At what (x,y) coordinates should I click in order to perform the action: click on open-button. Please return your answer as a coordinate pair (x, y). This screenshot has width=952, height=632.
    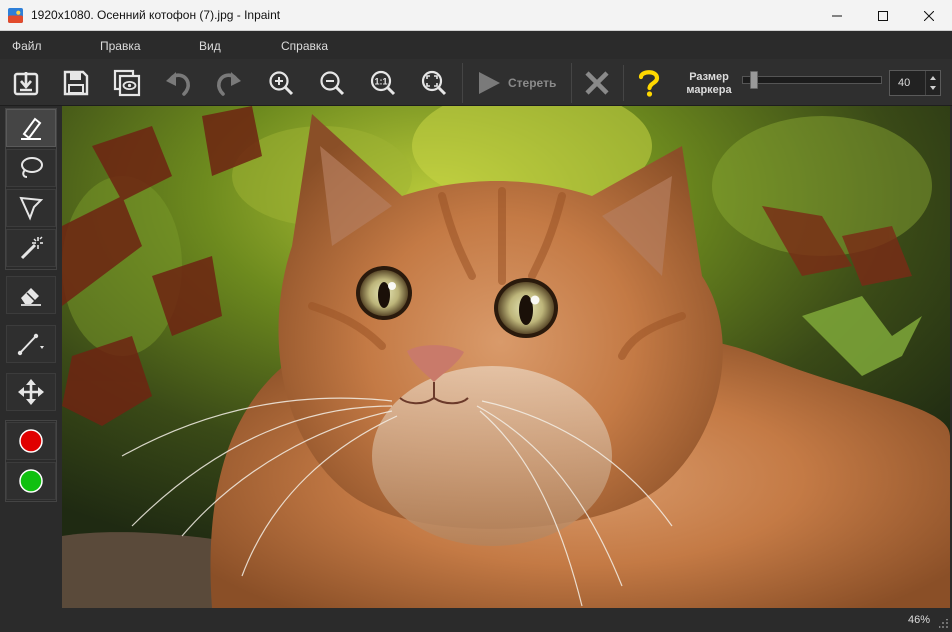
    Looking at the image, I should click on (26, 83).